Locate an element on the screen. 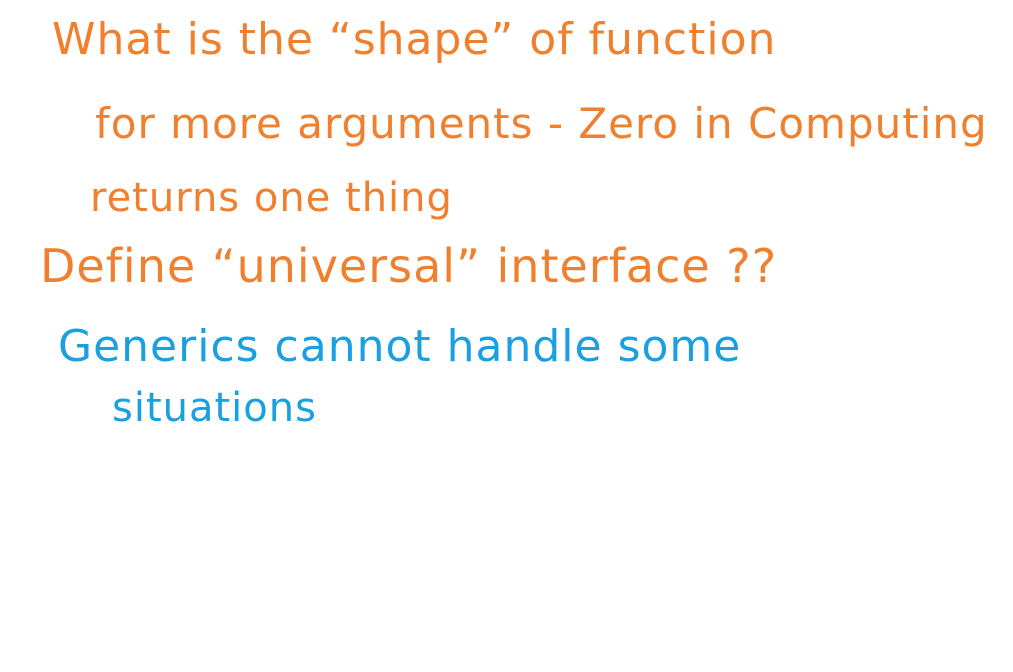 Image resolution: width=1013 pixels, height=672 pixels. handwritten-line-4: Define “universal” interface ?? is located at coordinates (409, 266).